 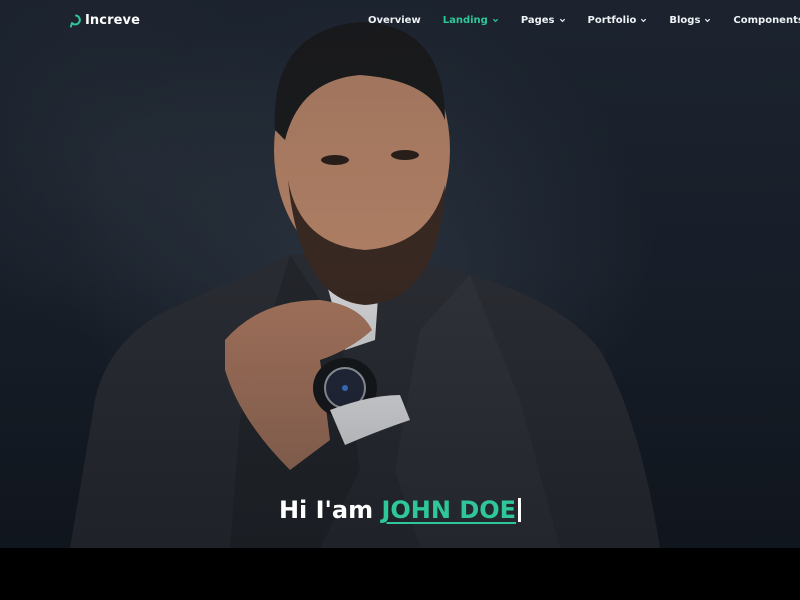 What do you see at coordinates (612, 20) in the screenshot?
I see `nav-item-label: Portfolio` at bounding box center [612, 20].